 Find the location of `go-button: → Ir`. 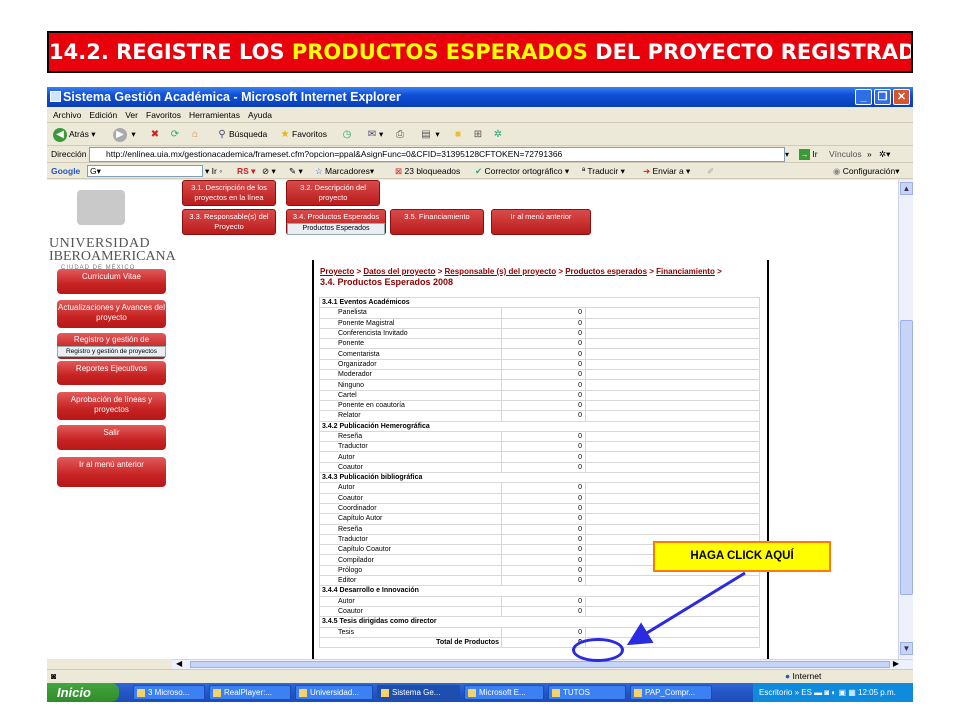

go-button: → Ir is located at coordinates (808, 154).